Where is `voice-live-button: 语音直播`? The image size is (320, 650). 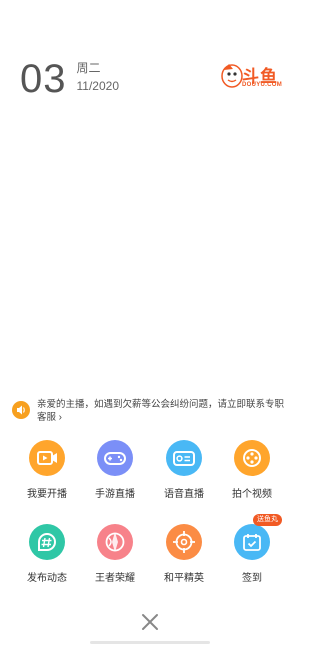 voice-live-button: 语音直播 is located at coordinates (184, 470).